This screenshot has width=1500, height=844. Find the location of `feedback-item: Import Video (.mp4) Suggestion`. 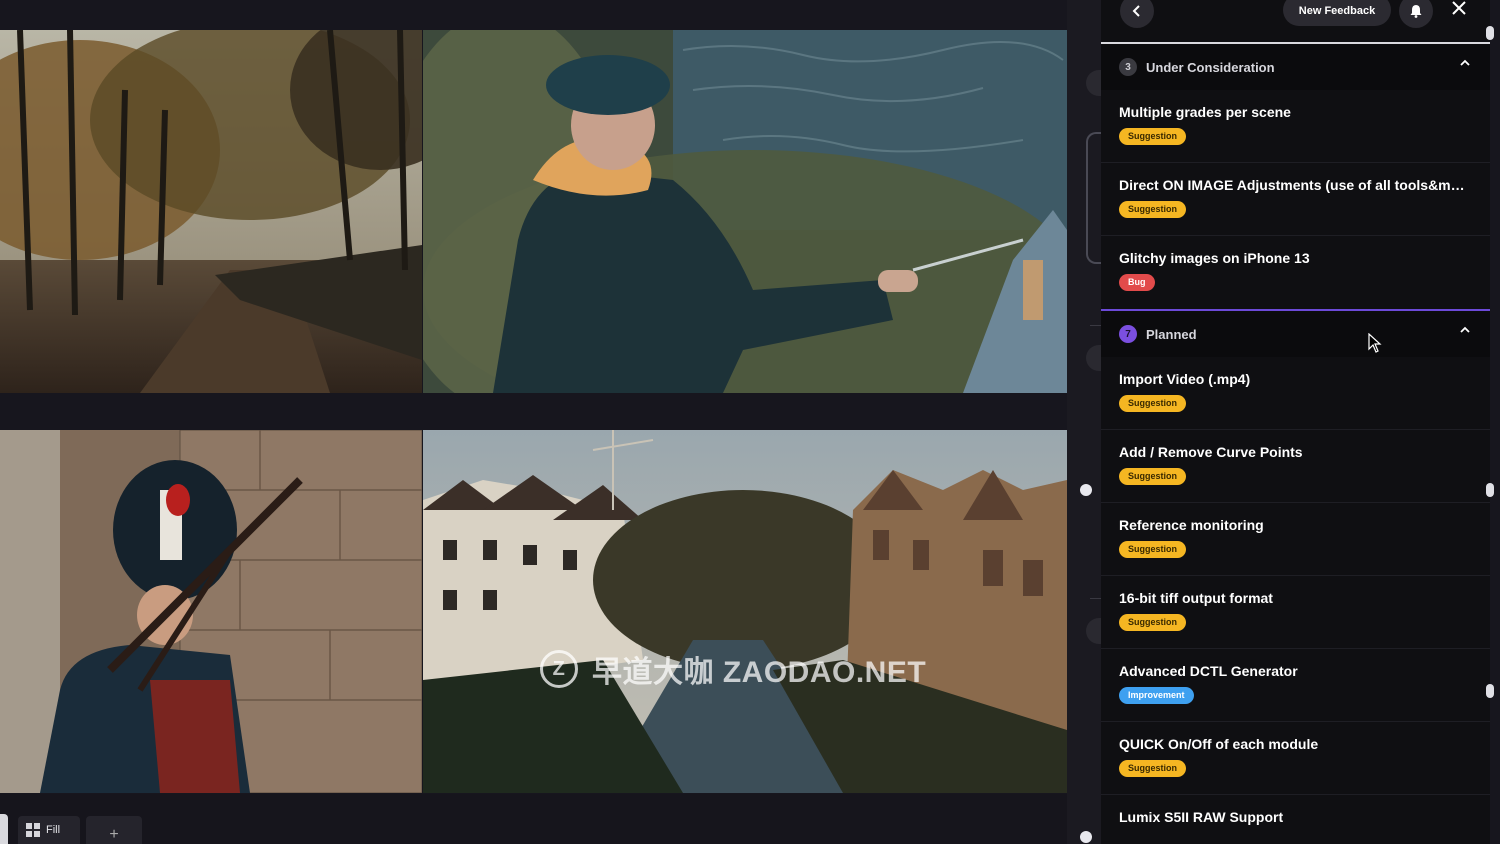

feedback-item: Import Video (.mp4) Suggestion is located at coordinates (1295, 393).